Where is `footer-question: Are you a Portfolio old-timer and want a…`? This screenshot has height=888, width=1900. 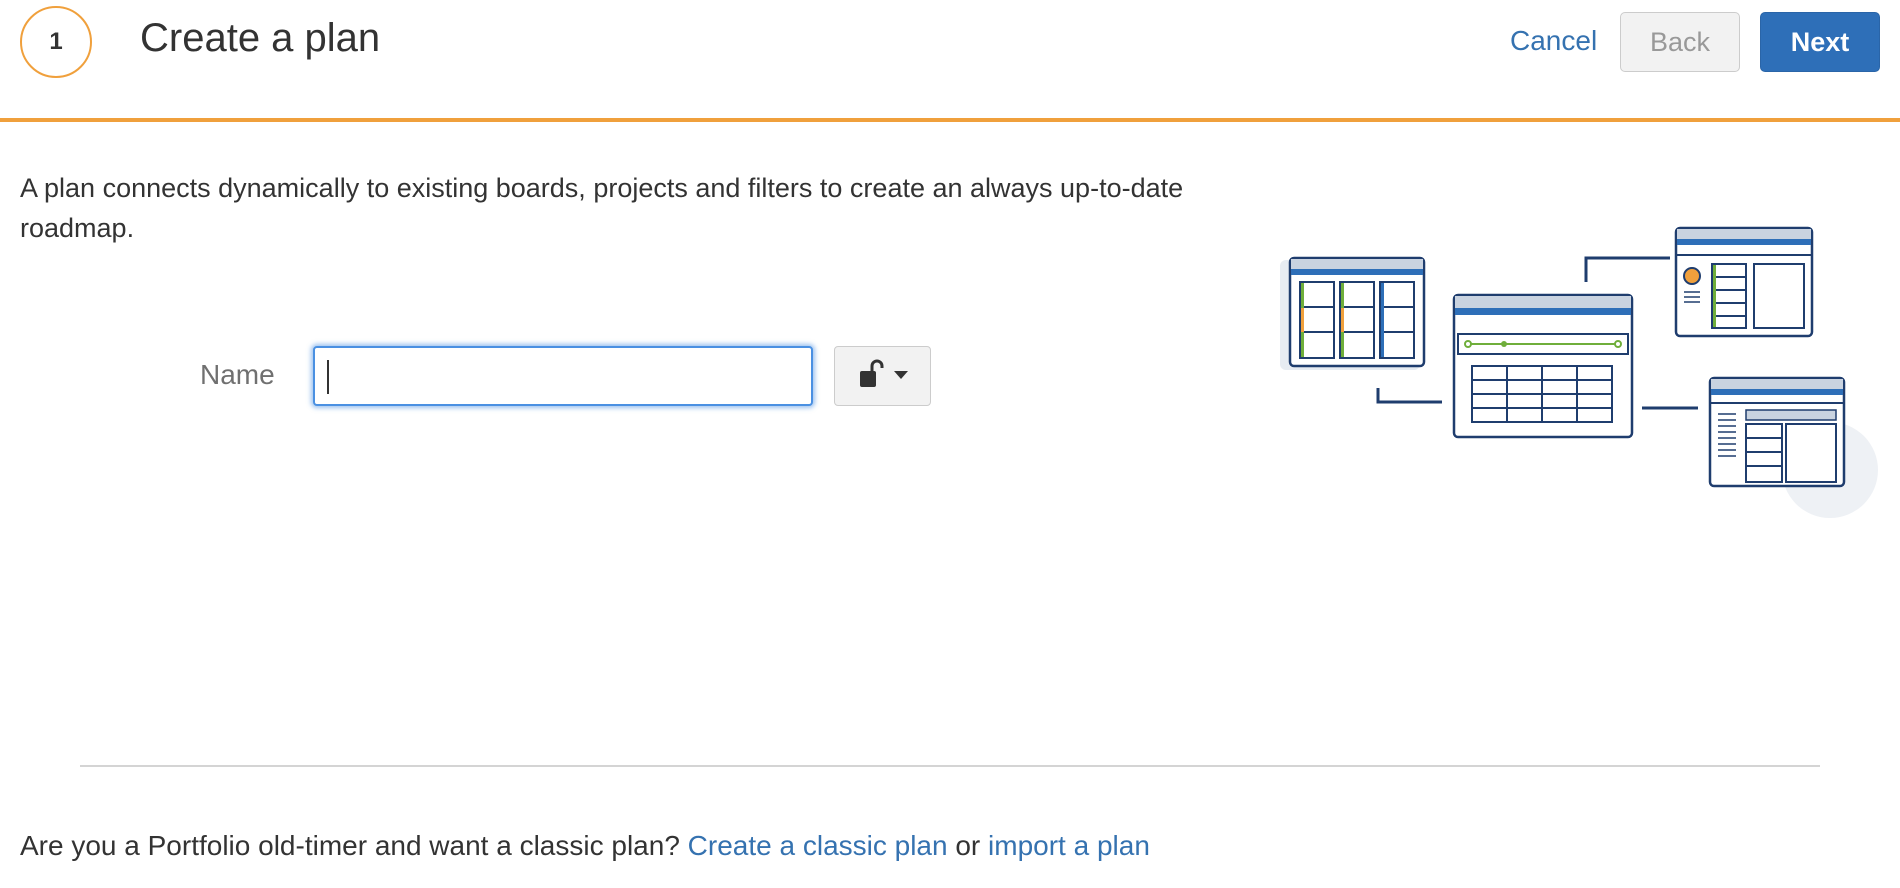 footer-question: Are you a Portfolio old-timer and want a… is located at coordinates (350, 845).